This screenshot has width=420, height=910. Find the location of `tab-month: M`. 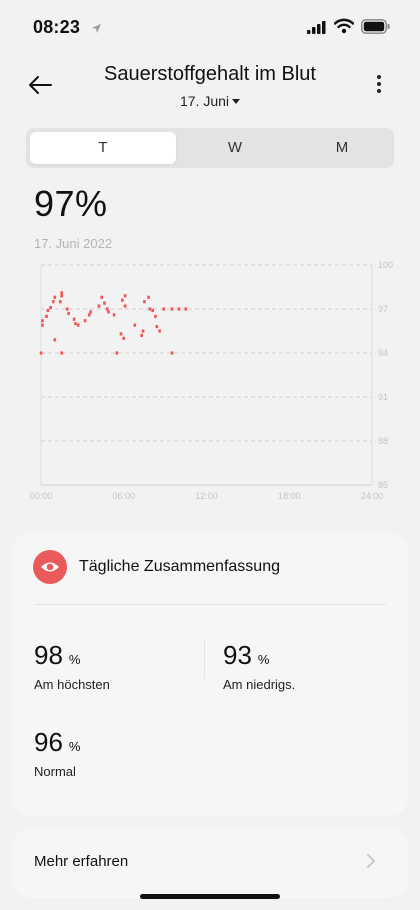

tab-month: M is located at coordinates (342, 148).